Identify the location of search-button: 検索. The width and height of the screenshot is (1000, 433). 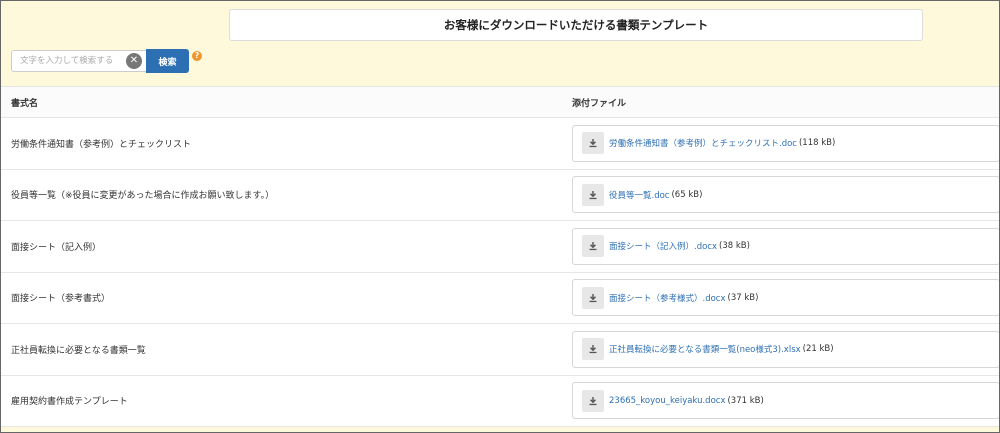
(167, 61).